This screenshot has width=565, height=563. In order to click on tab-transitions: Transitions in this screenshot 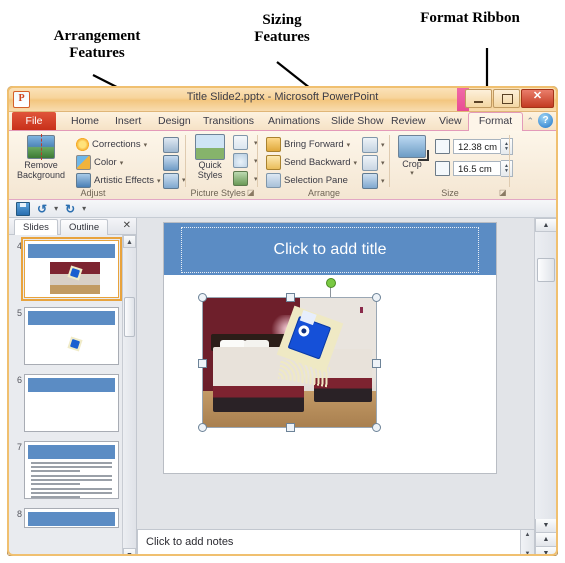, I will do `click(228, 121)`.